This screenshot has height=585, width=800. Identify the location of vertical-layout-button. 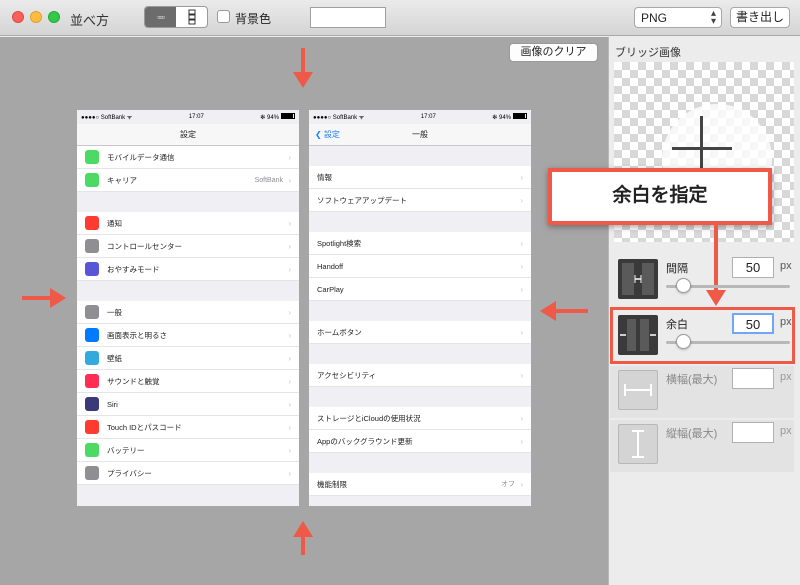
(191, 17).